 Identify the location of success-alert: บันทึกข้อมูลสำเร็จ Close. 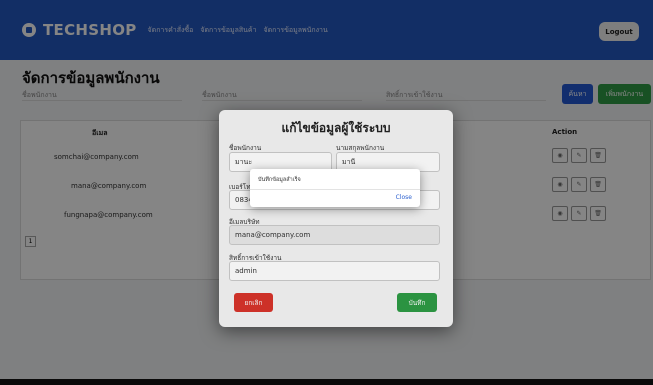
(335, 188).